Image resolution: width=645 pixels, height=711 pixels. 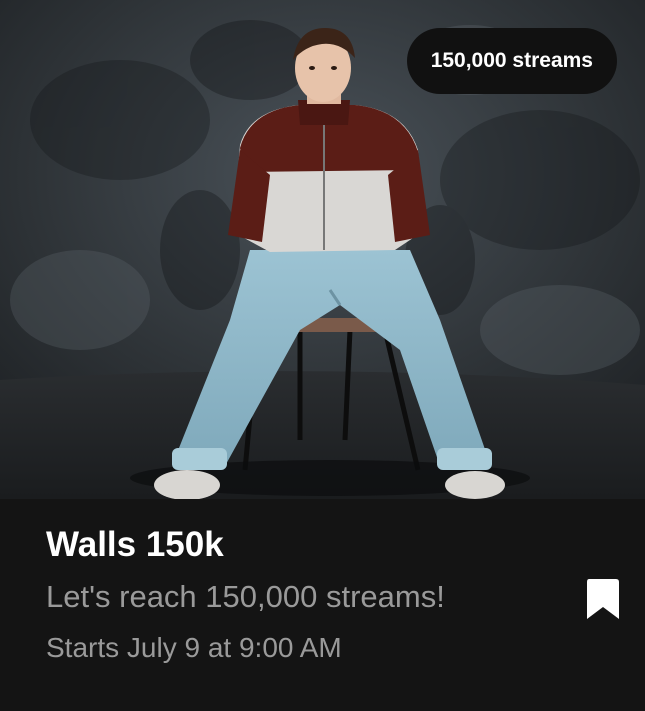 I want to click on event-start-time: Starts July 9 at 9:00 AM, so click(x=194, y=647).